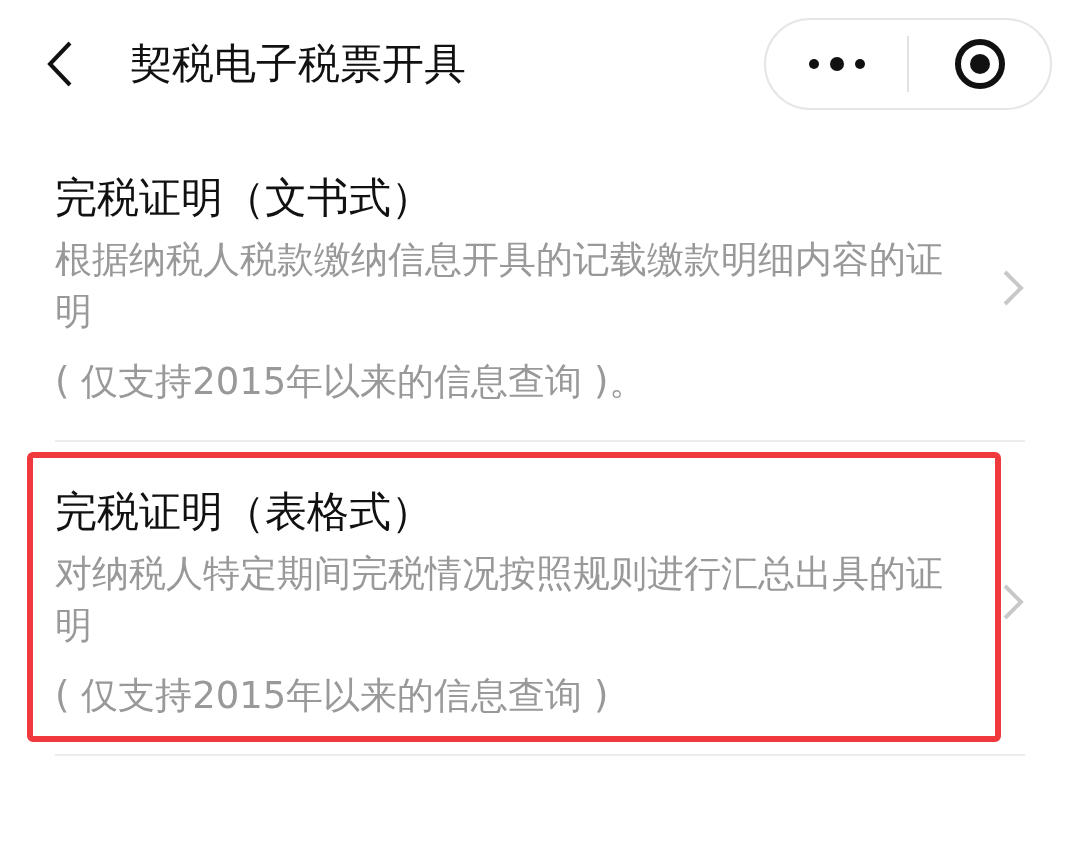 Image resolution: width=1080 pixels, height=858 pixels. I want to click on target-icon, so click(979, 64).